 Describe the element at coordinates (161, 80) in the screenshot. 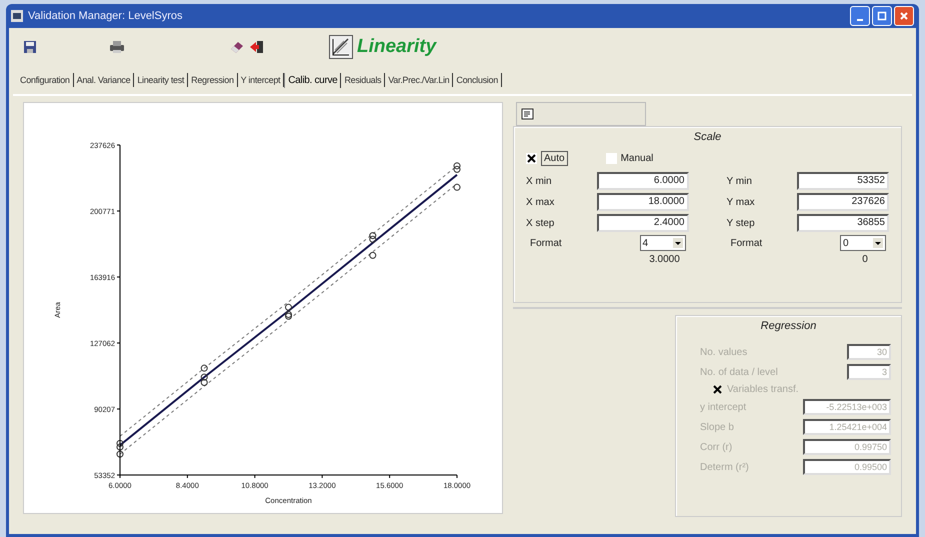

I see `tab: Linearity test` at that location.